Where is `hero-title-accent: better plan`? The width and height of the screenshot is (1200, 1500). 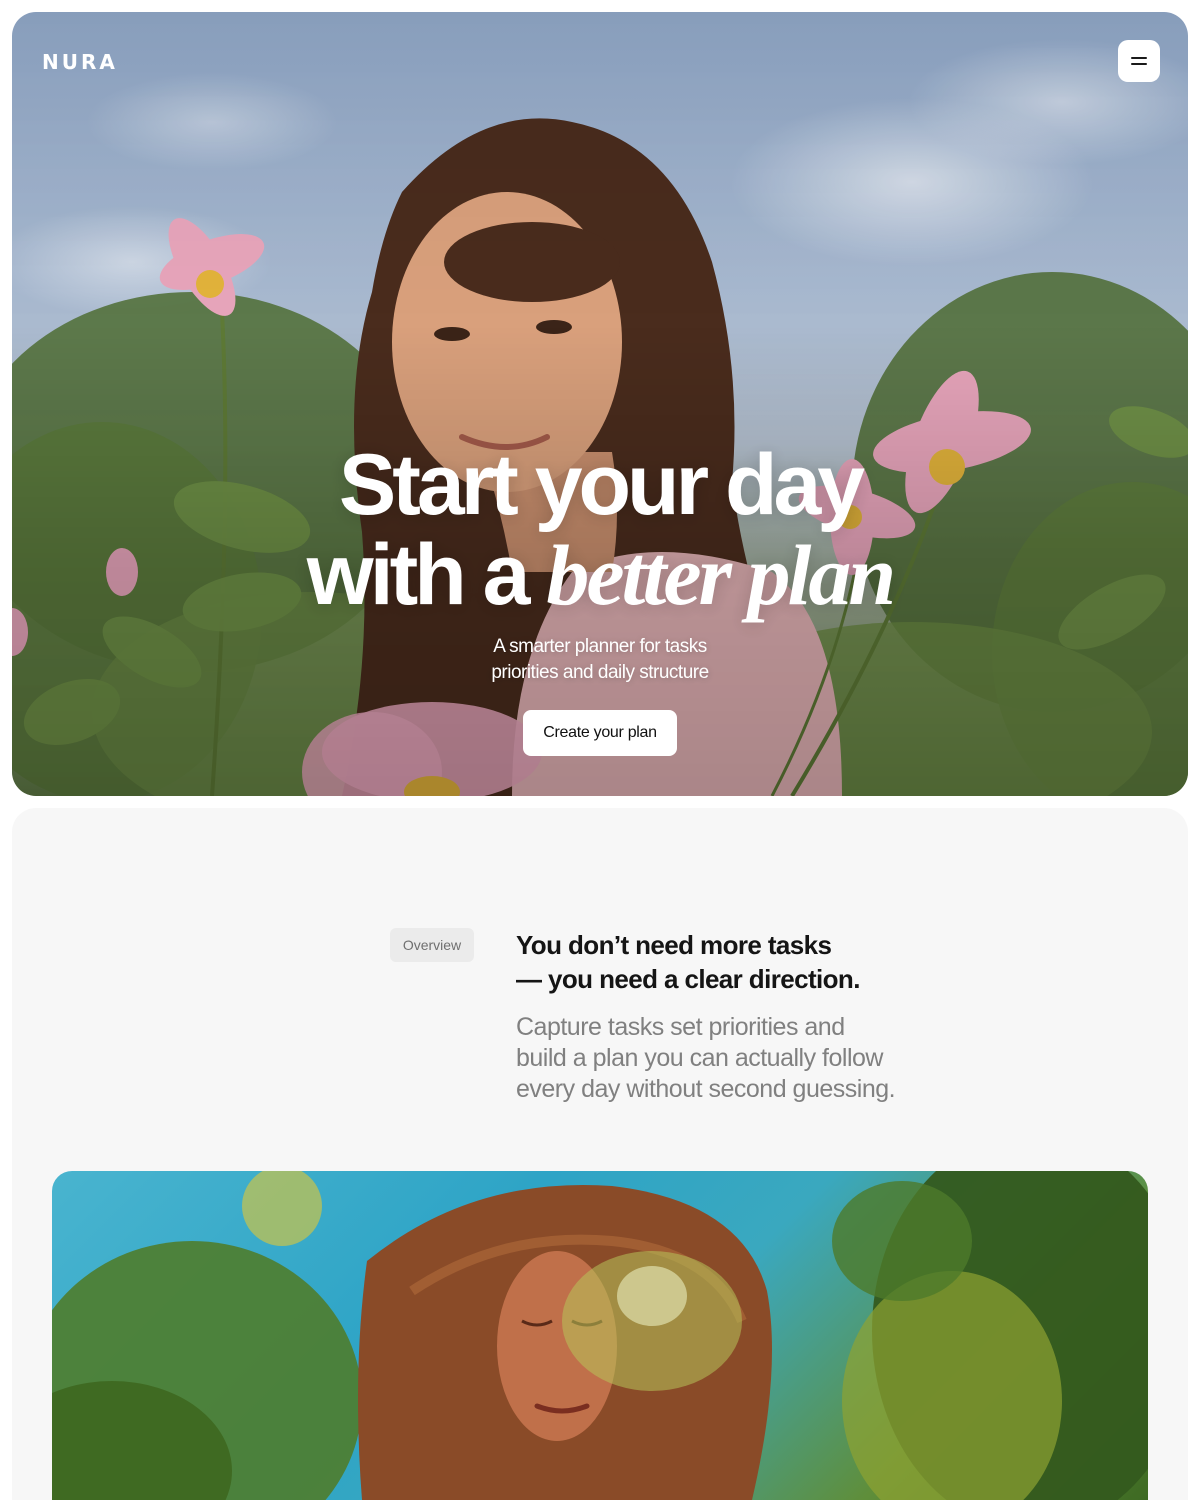 hero-title-accent: better plan is located at coordinates (721, 575).